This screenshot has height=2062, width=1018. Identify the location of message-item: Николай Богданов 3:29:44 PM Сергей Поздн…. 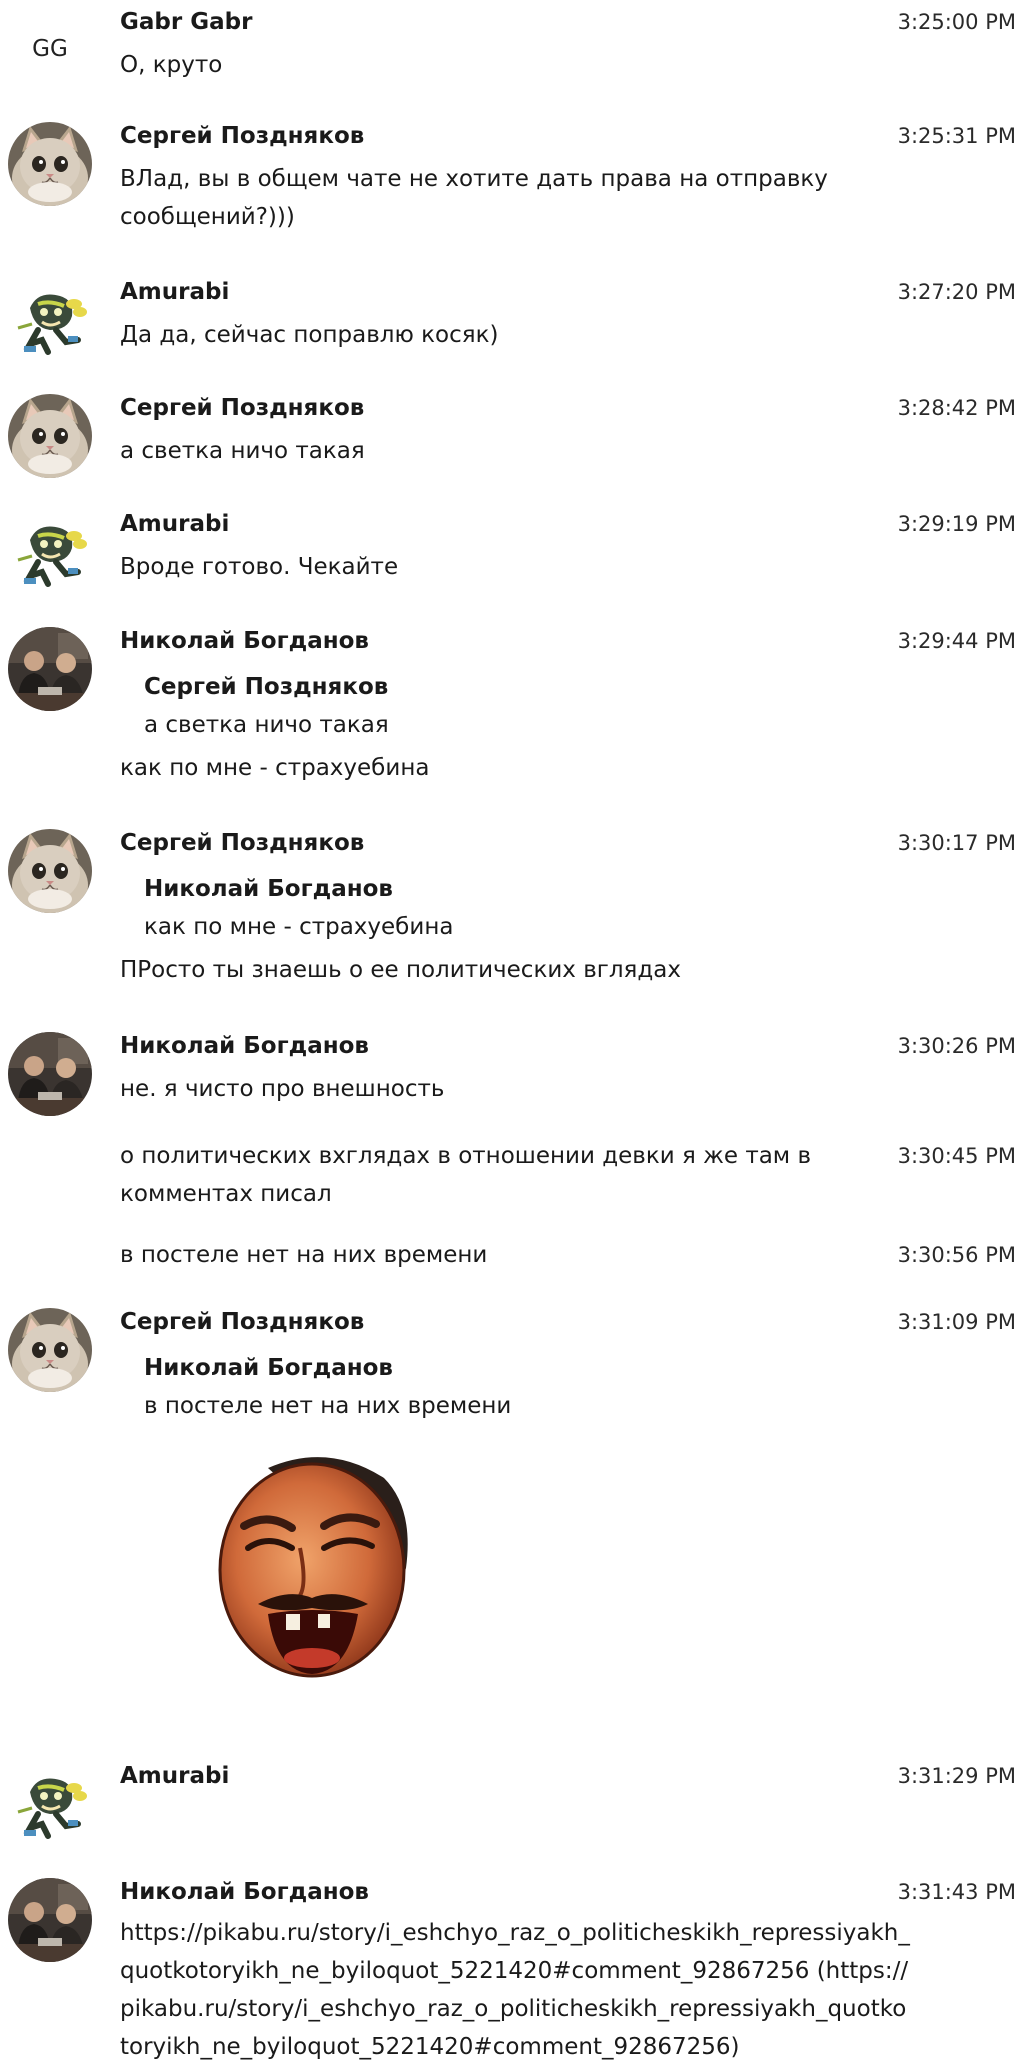
(509, 712).